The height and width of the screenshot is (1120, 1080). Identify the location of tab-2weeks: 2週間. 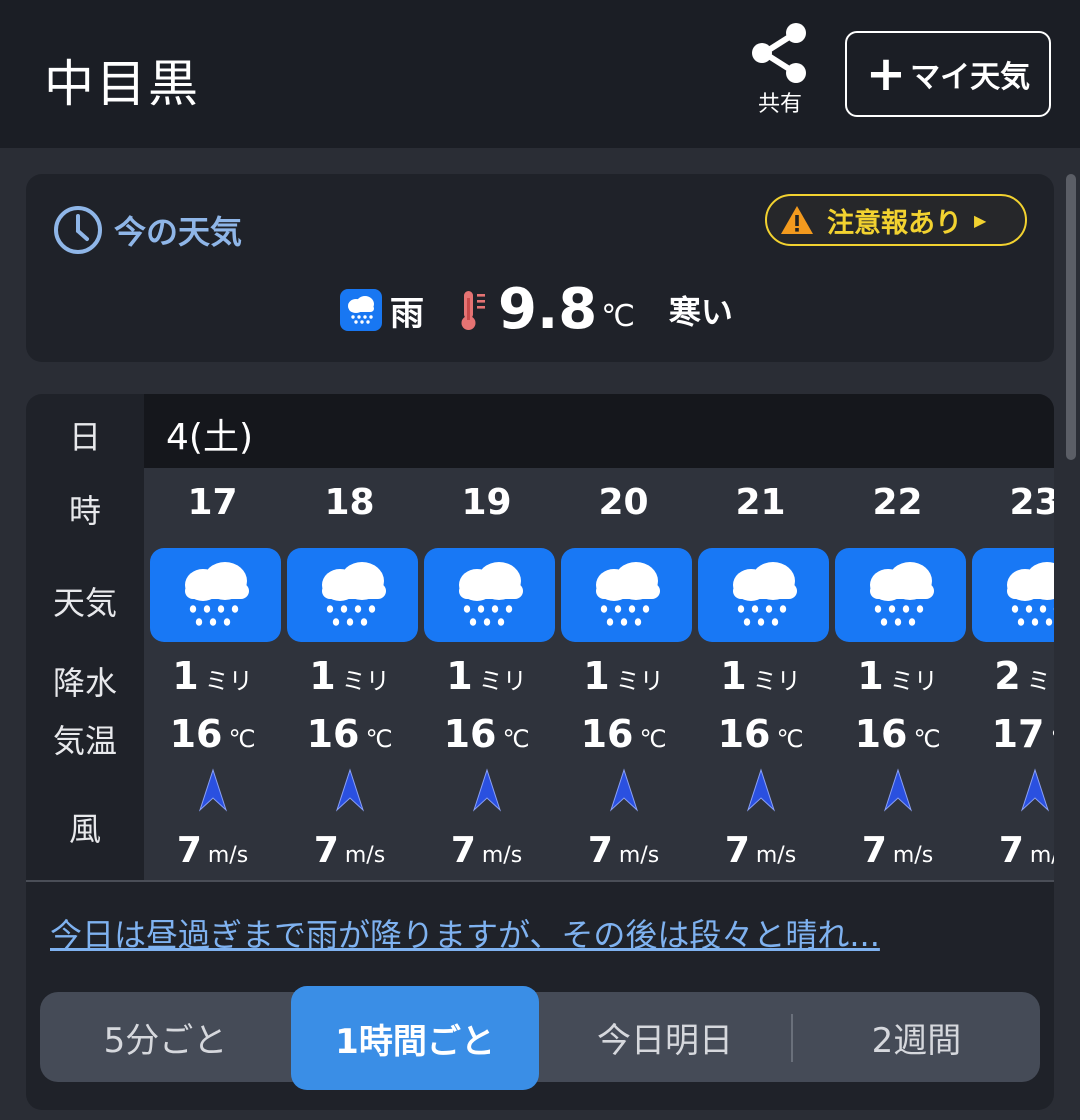
(916, 1037).